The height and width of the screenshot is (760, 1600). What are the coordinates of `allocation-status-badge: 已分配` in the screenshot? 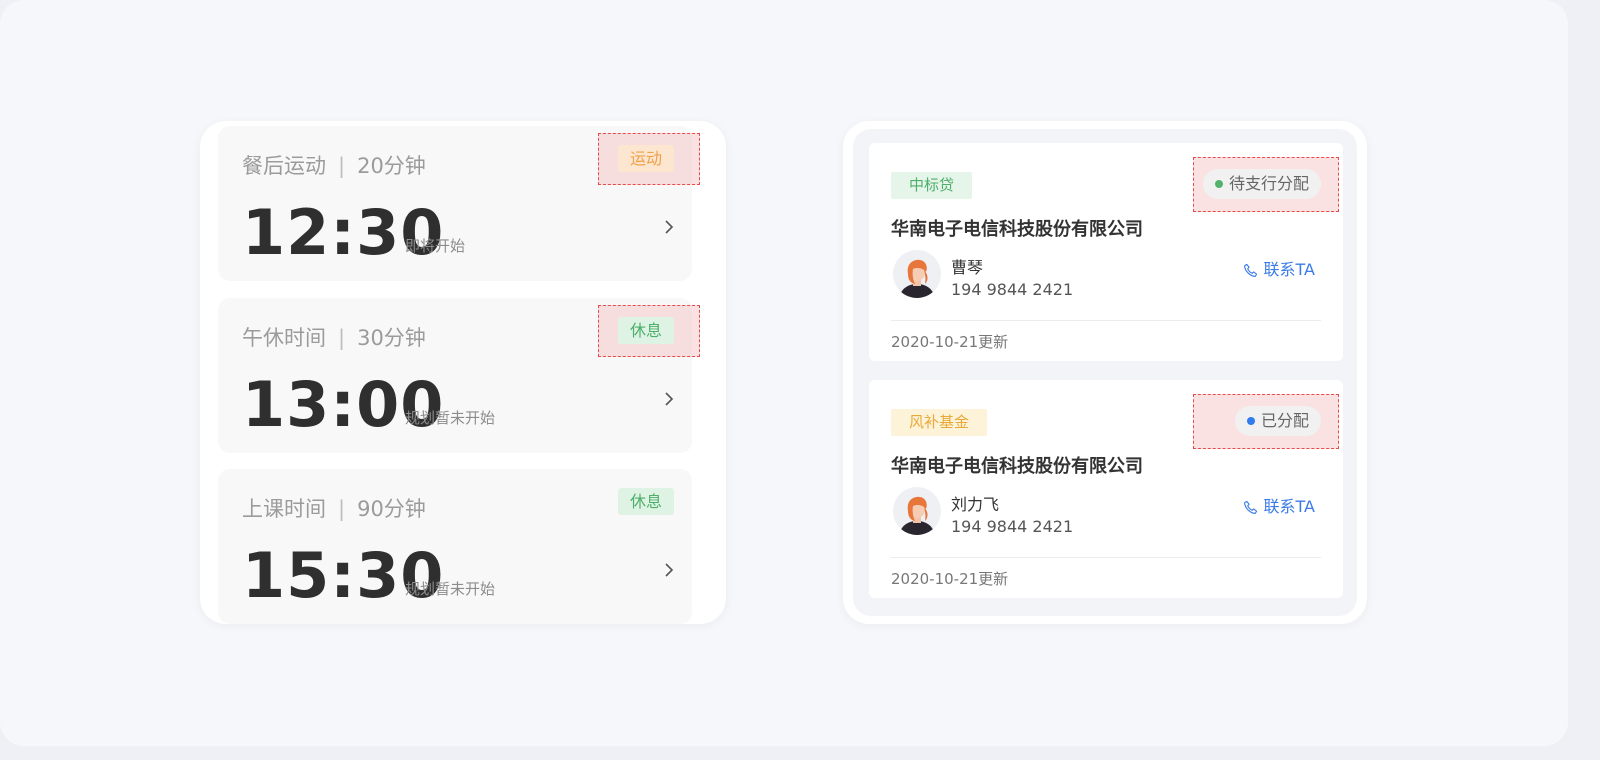 It's located at (1277, 421).